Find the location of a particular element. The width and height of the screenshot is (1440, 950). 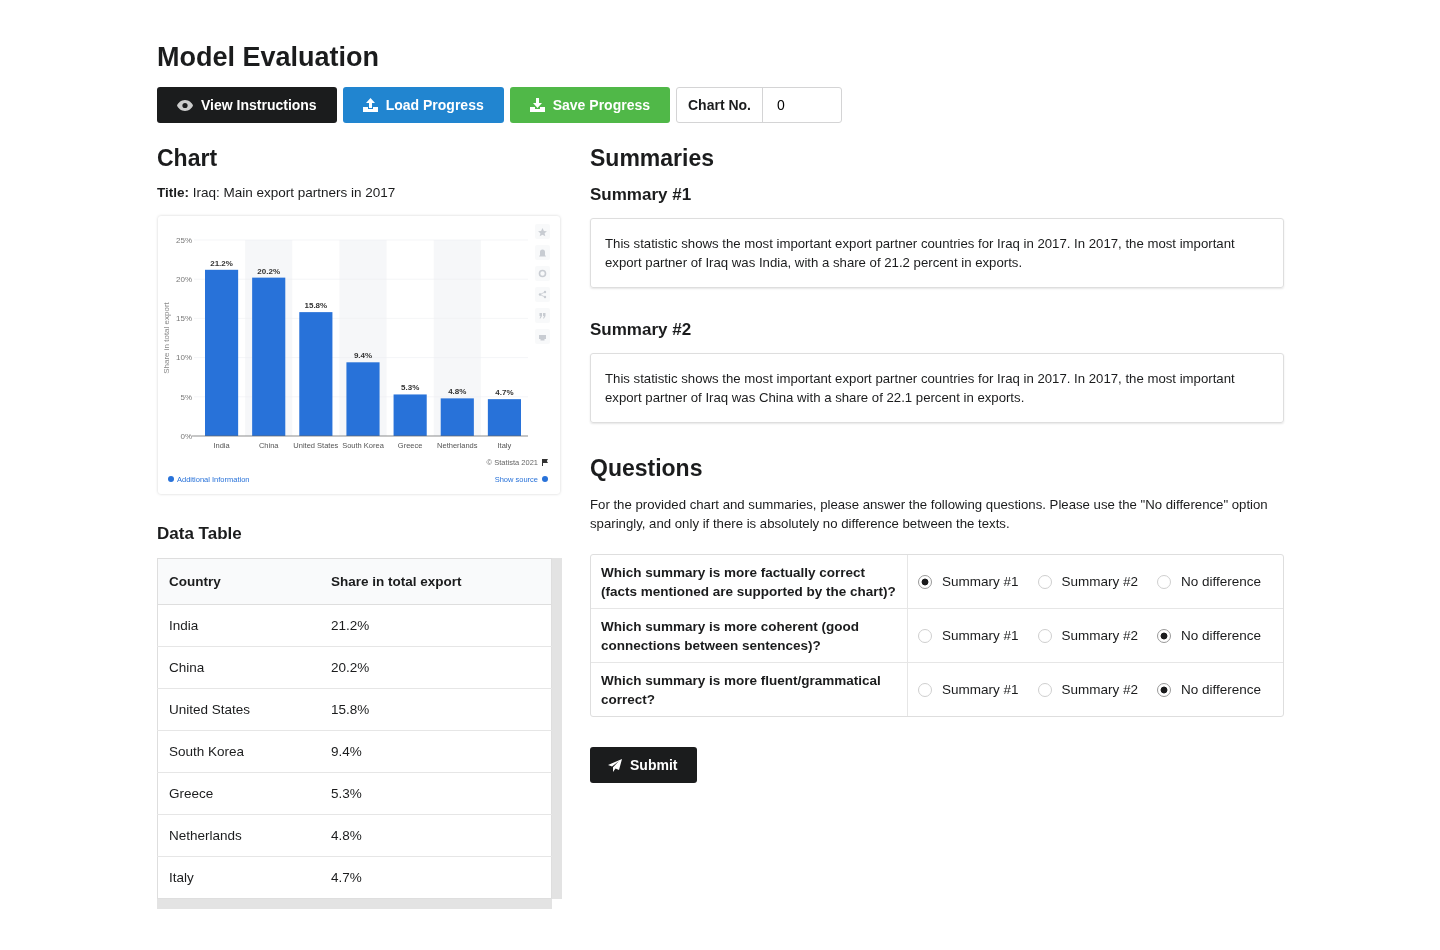

section-heading: Data Table is located at coordinates (200, 534).